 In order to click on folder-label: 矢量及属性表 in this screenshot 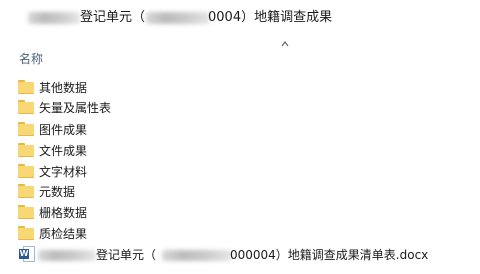, I will do `click(75, 107)`.